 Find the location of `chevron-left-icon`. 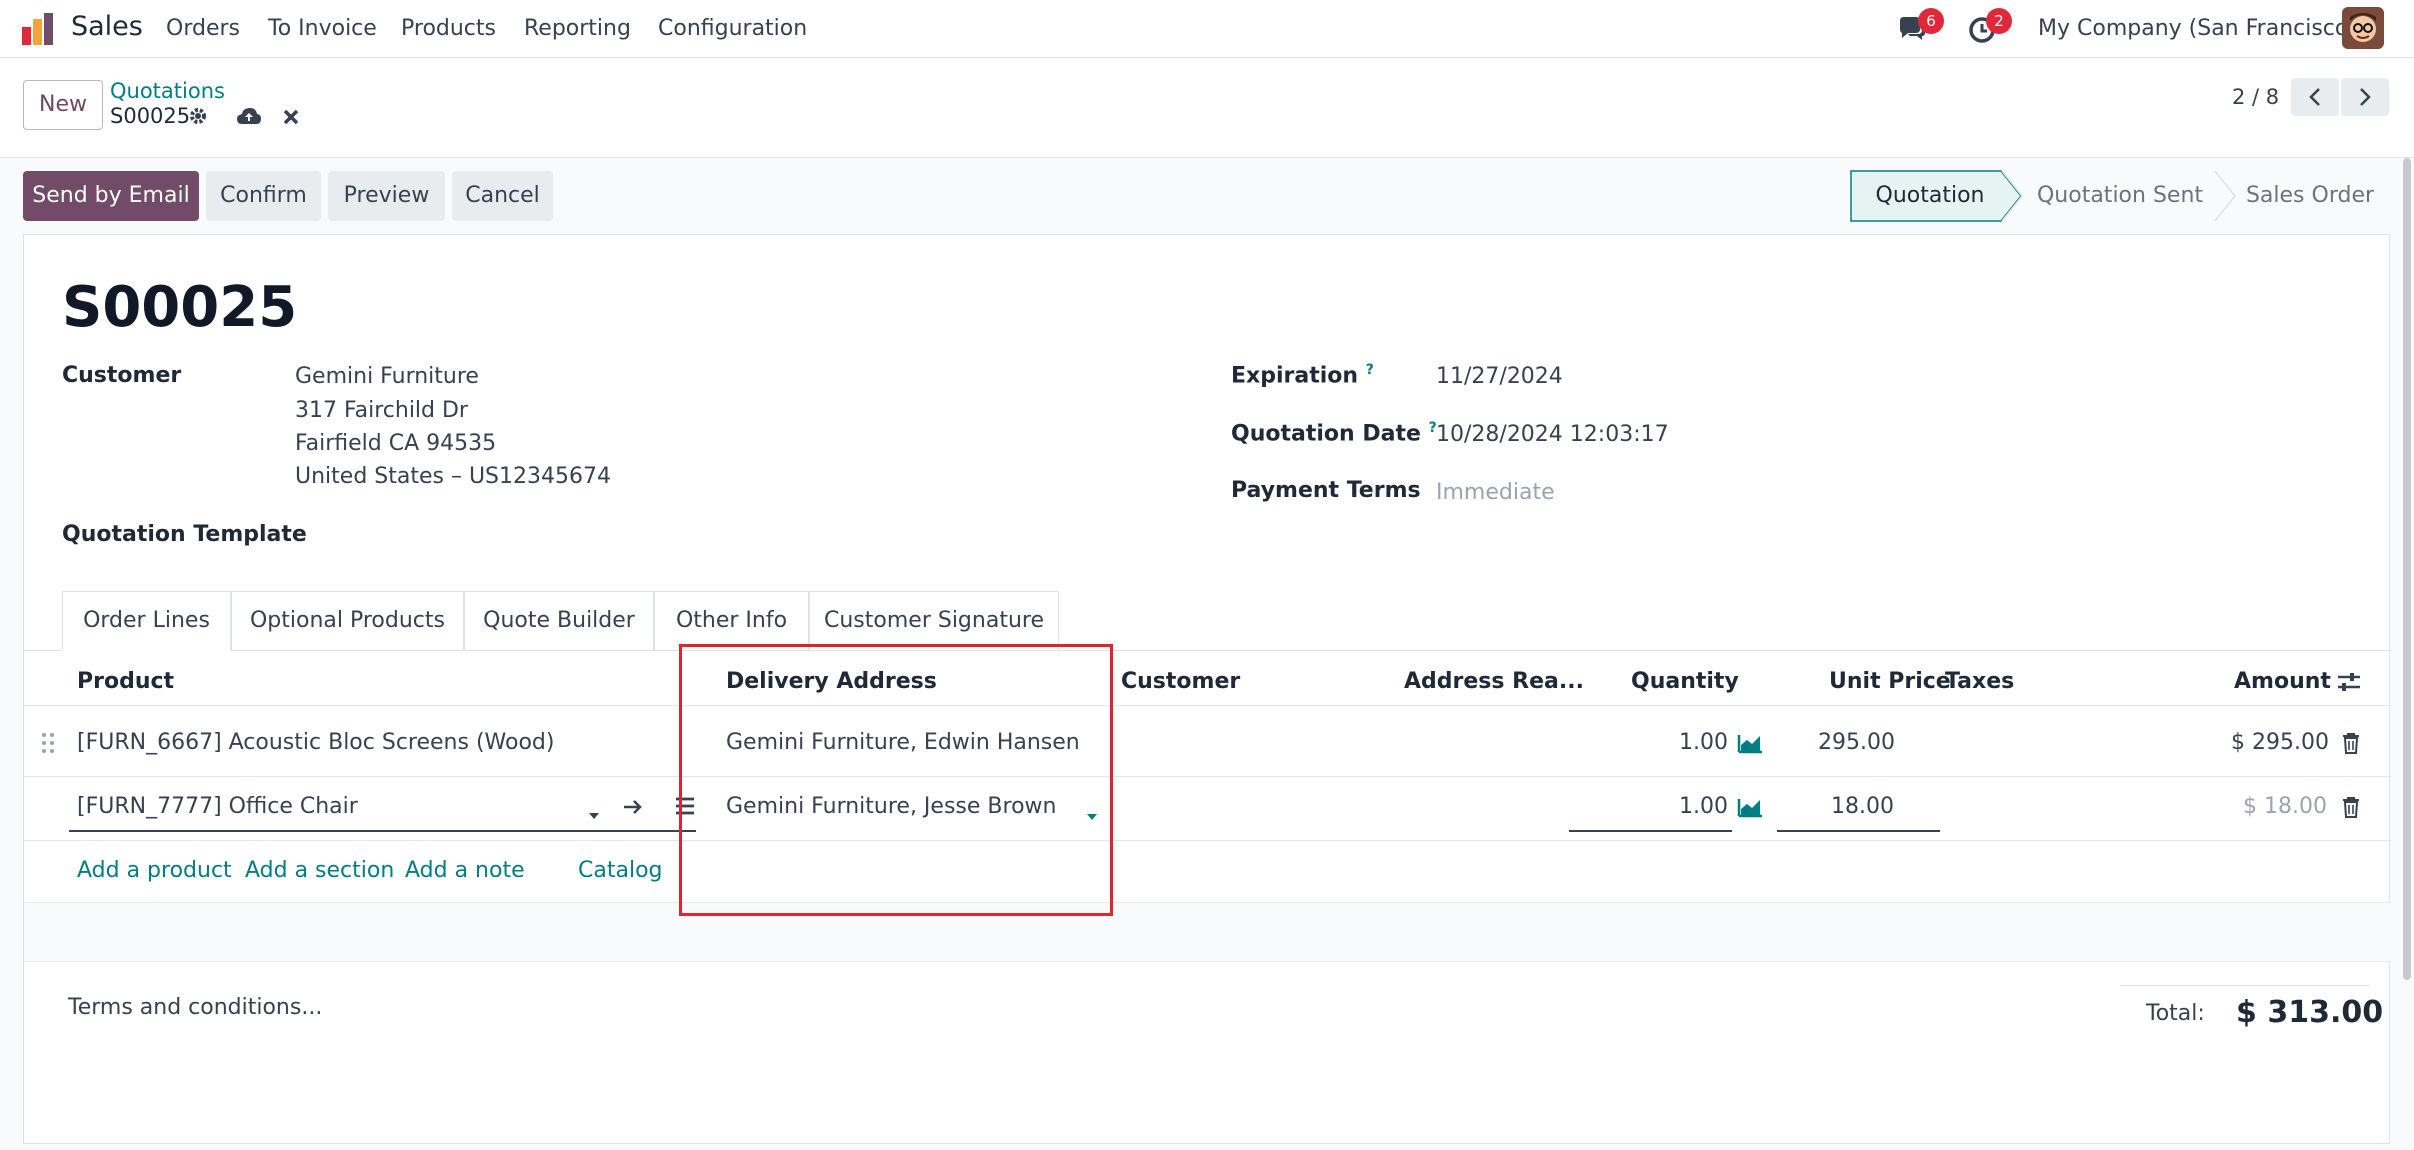

chevron-left-icon is located at coordinates (2314, 97).